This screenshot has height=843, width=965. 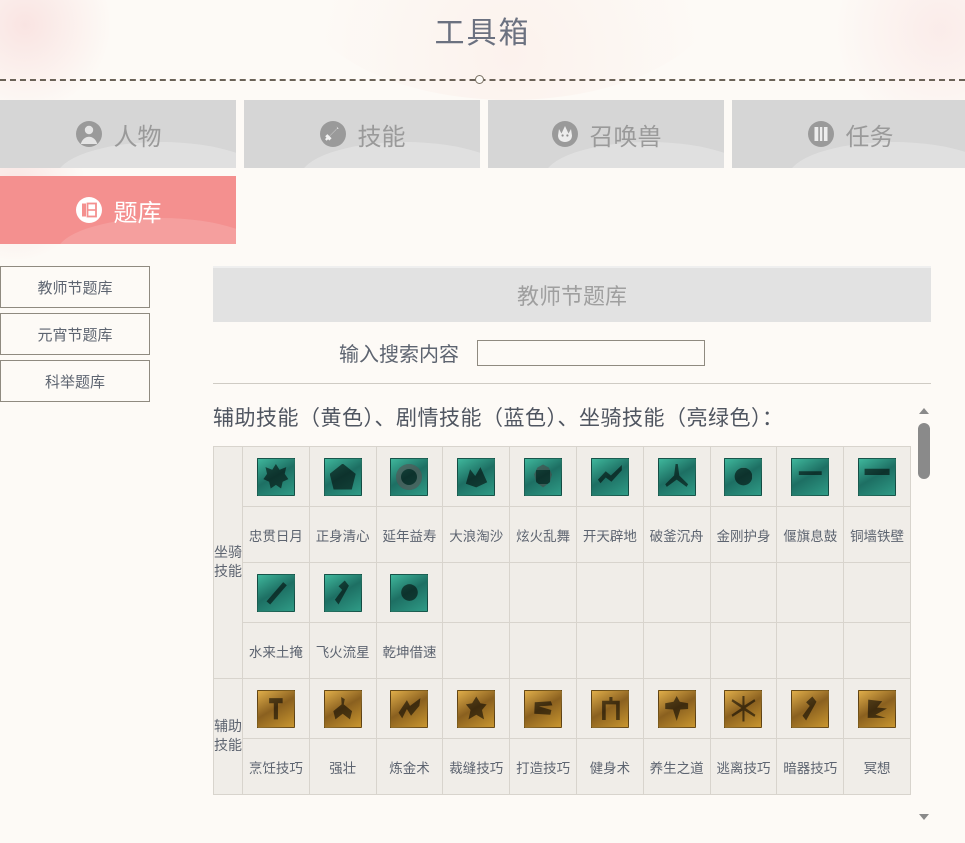 What do you see at coordinates (482, 33) in the screenshot?
I see `page-title: 工具箱` at bounding box center [482, 33].